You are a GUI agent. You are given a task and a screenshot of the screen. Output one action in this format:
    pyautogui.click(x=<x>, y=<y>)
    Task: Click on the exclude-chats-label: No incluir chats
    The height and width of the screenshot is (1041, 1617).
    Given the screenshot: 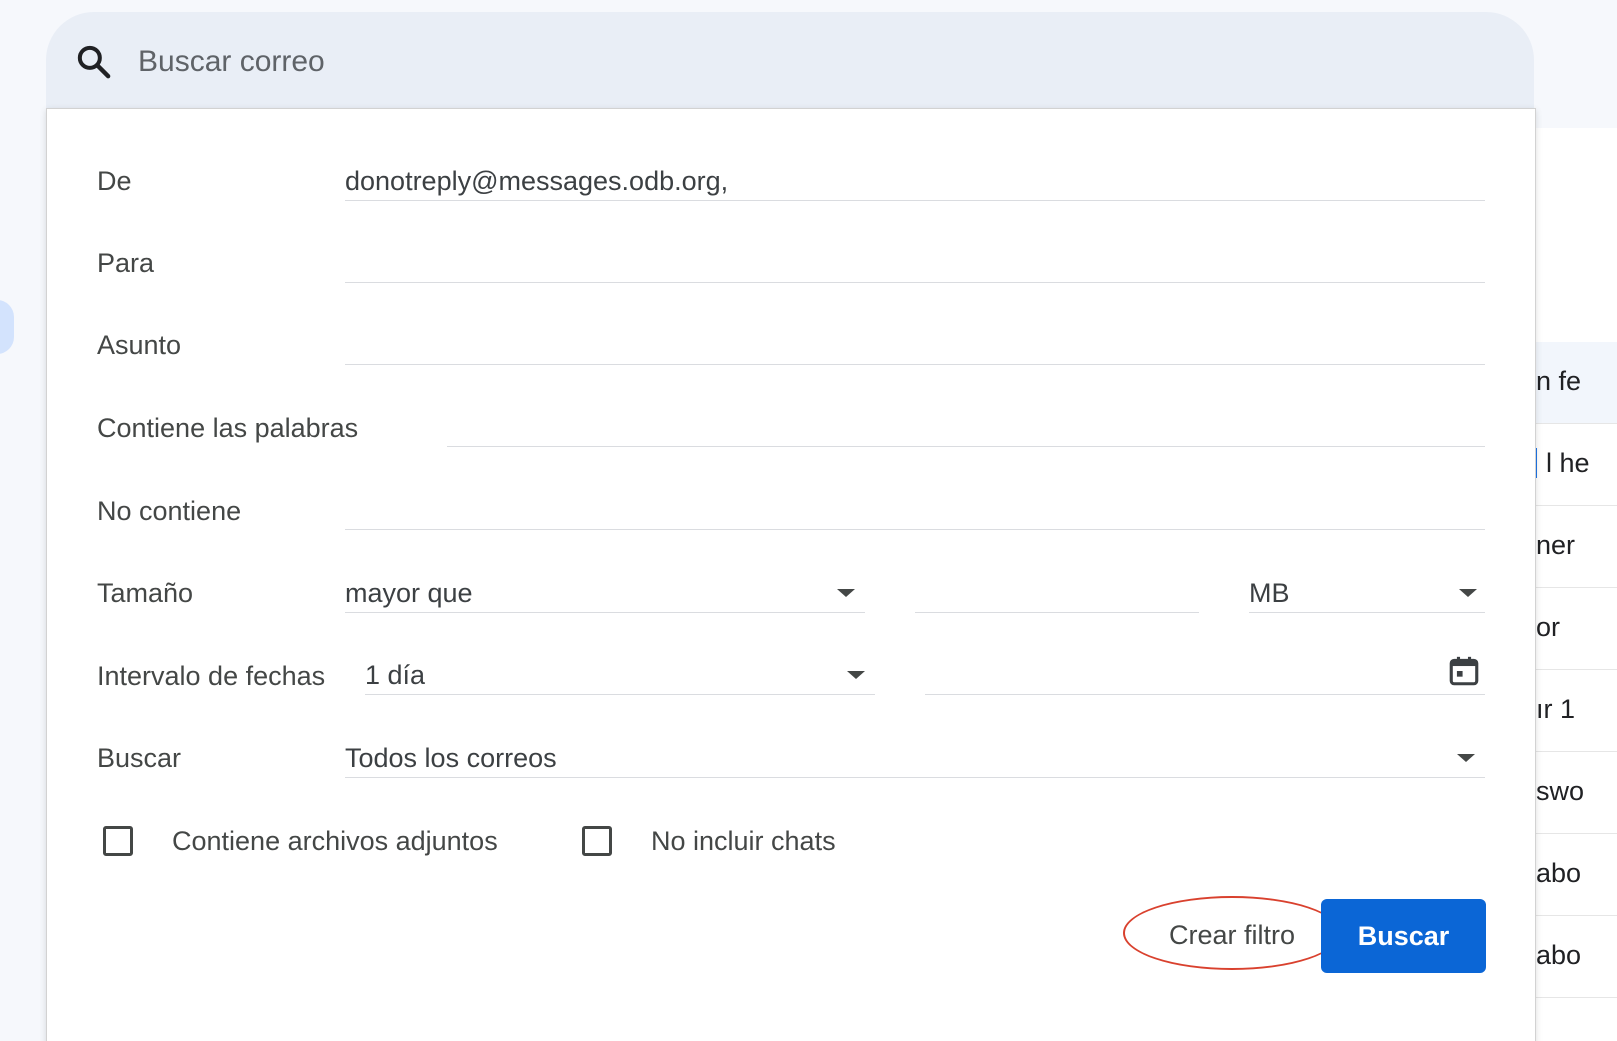 What is the action you would take?
    pyautogui.click(x=743, y=841)
    